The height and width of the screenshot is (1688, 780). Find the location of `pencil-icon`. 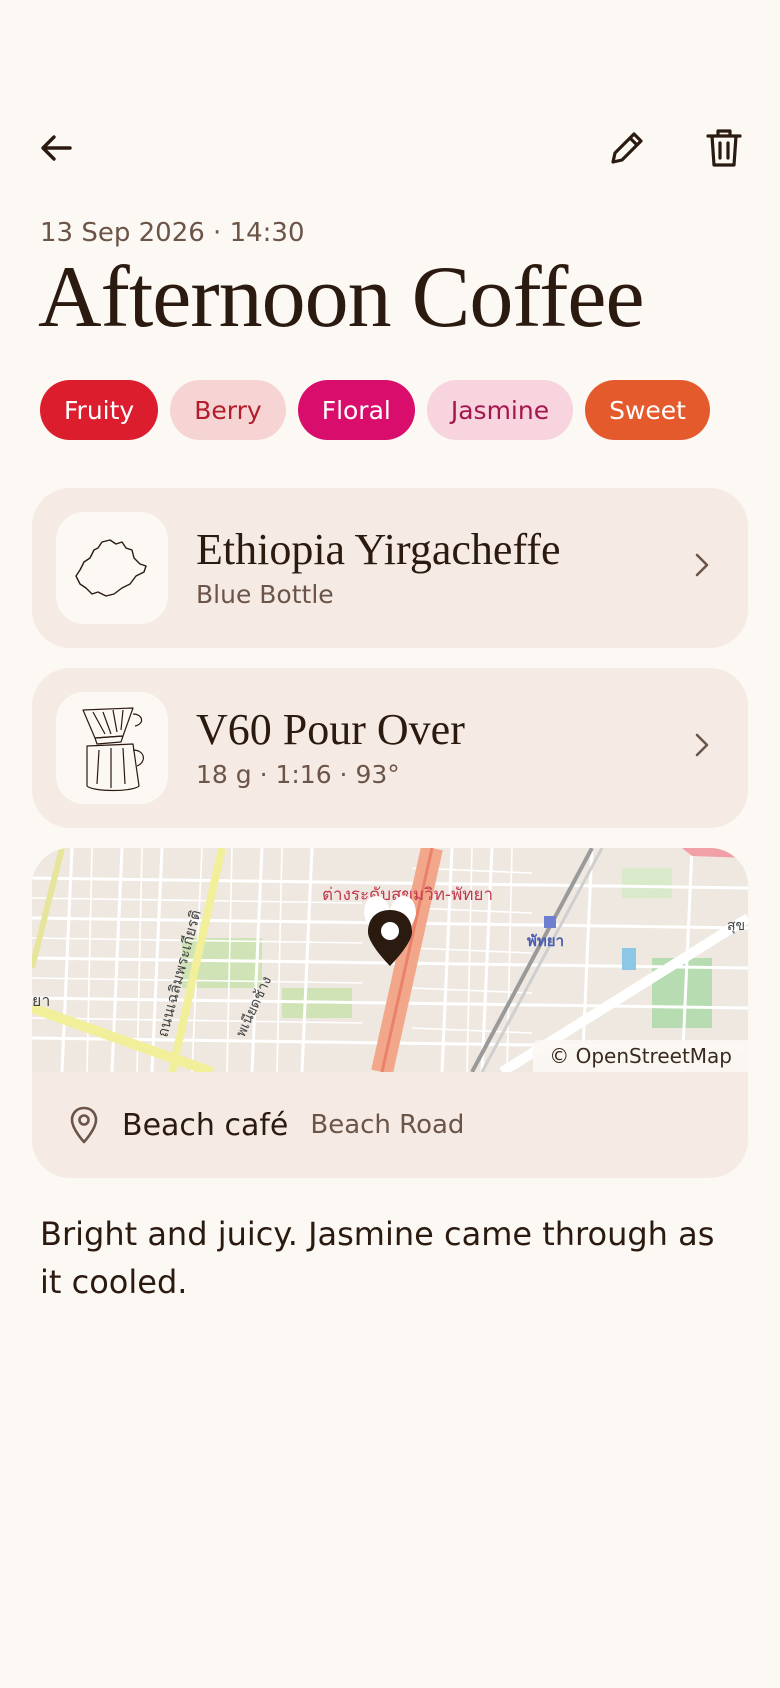

pencil-icon is located at coordinates (627, 148).